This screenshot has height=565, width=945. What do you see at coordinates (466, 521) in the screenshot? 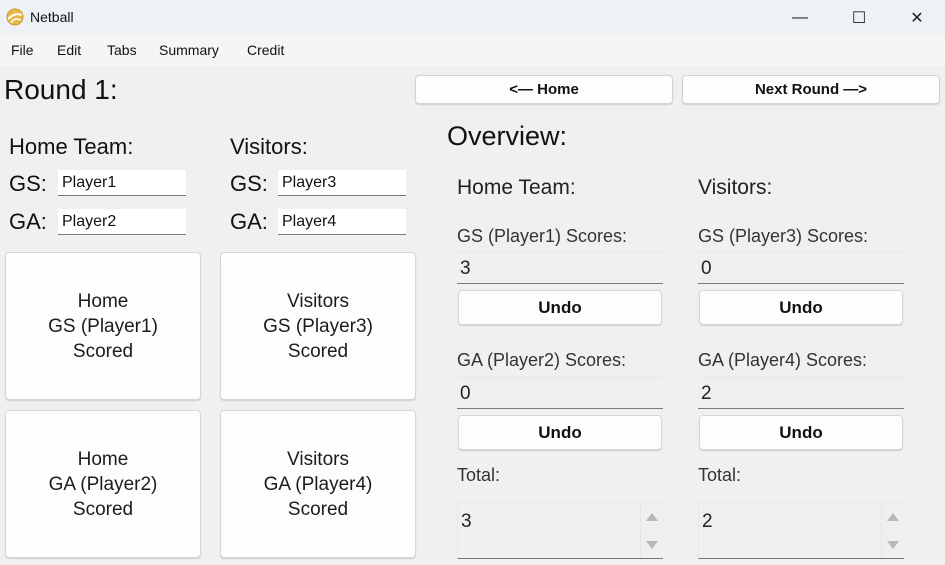
I see `home-total-value: 3` at bounding box center [466, 521].